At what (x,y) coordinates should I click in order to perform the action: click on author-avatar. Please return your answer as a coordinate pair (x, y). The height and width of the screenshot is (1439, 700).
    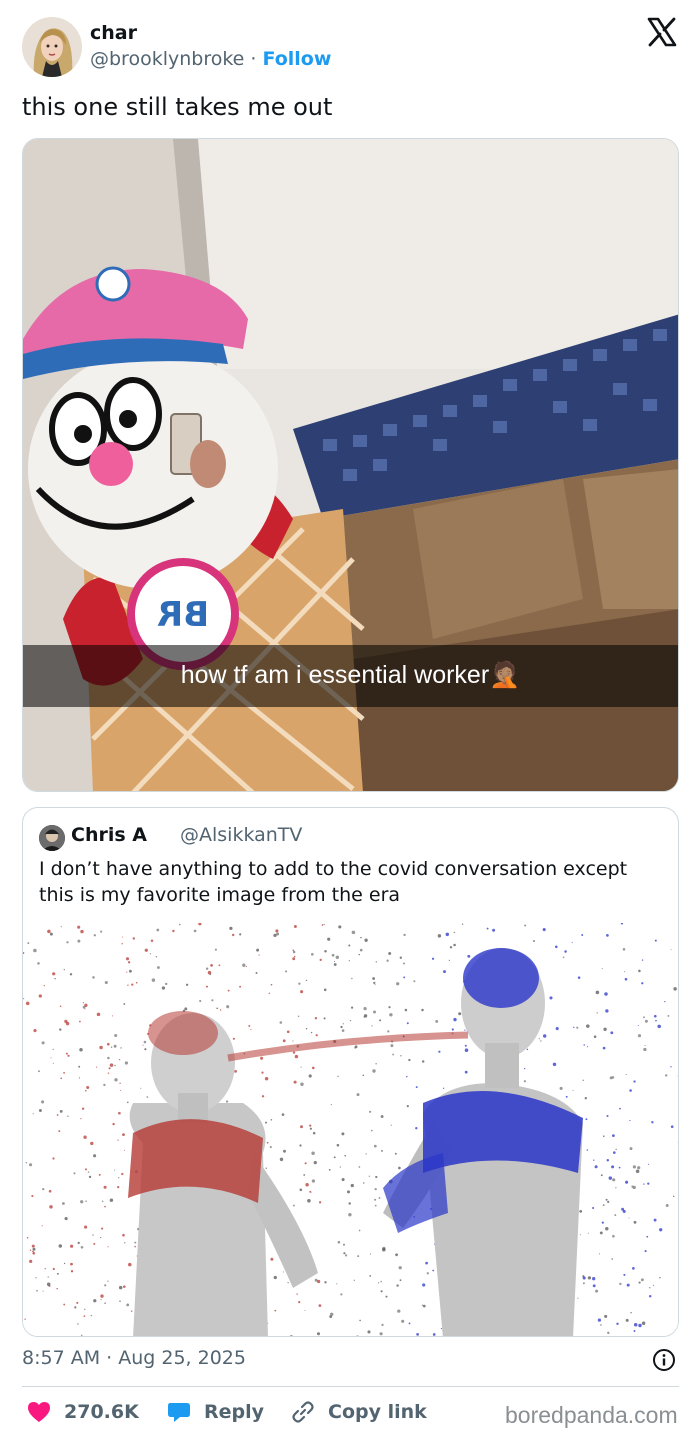
    Looking at the image, I should click on (52, 47).